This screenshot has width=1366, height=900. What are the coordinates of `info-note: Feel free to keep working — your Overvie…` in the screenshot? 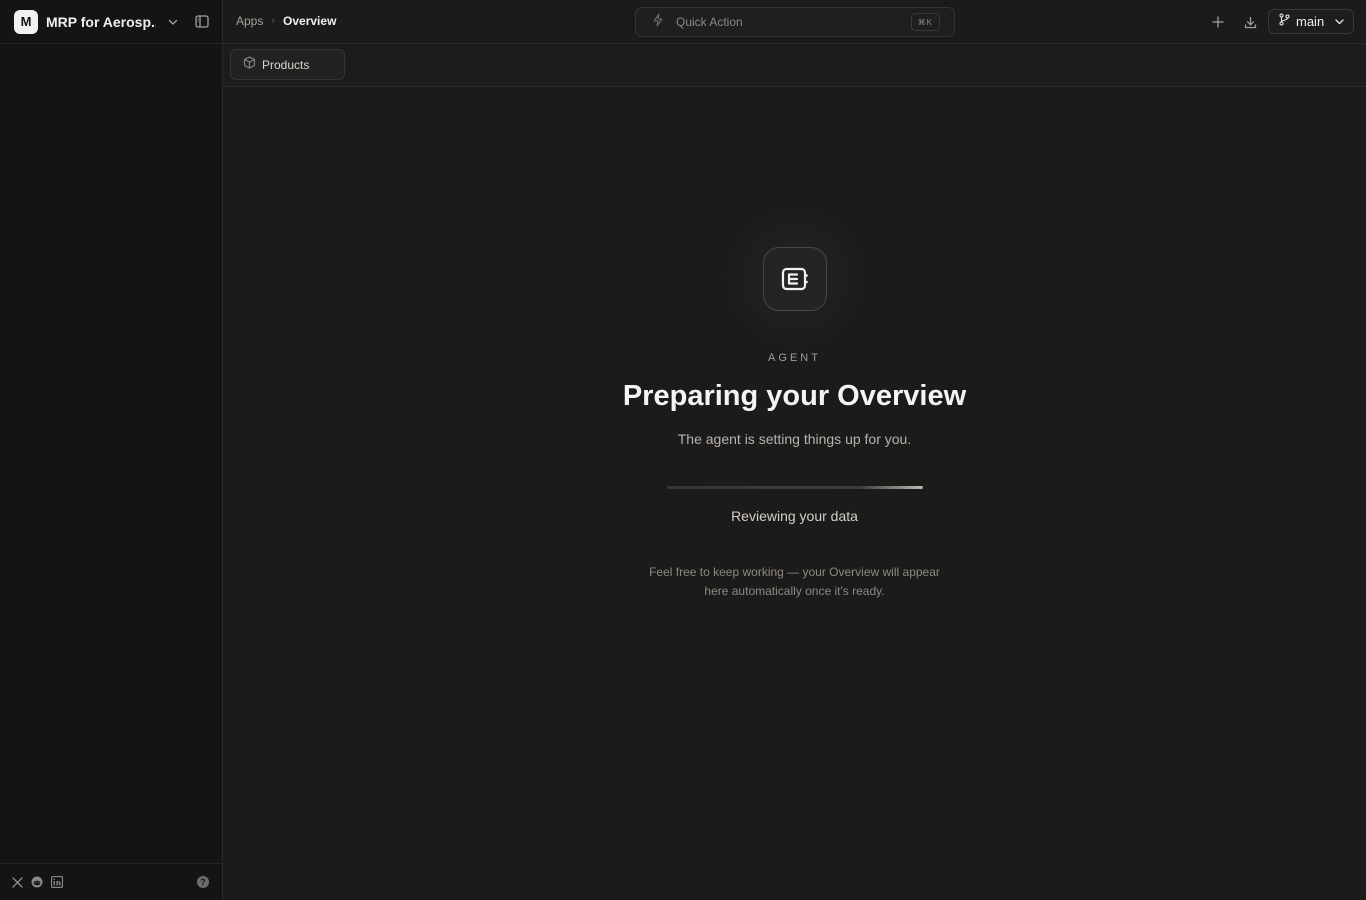 It's located at (794, 582).